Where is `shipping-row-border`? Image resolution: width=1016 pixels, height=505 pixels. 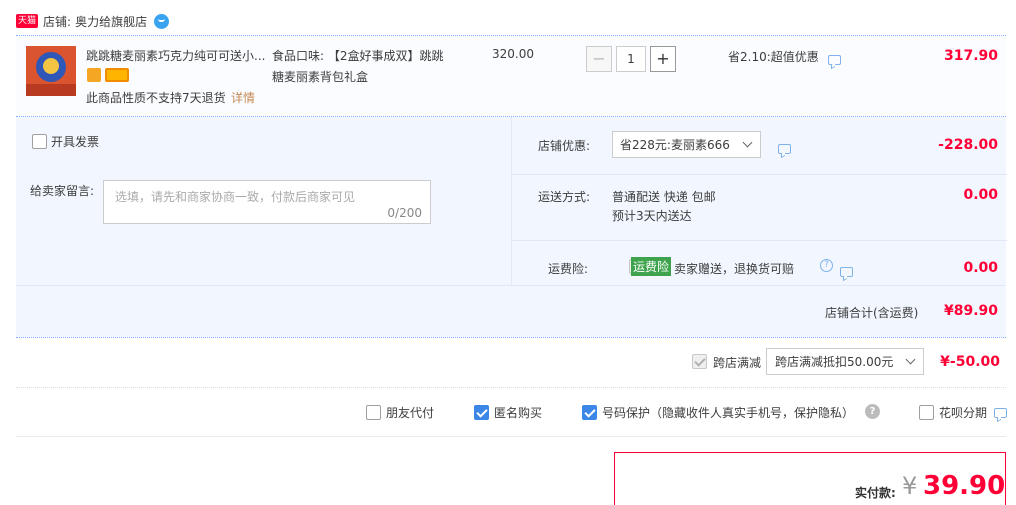 shipping-row-border is located at coordinates (759, 174).